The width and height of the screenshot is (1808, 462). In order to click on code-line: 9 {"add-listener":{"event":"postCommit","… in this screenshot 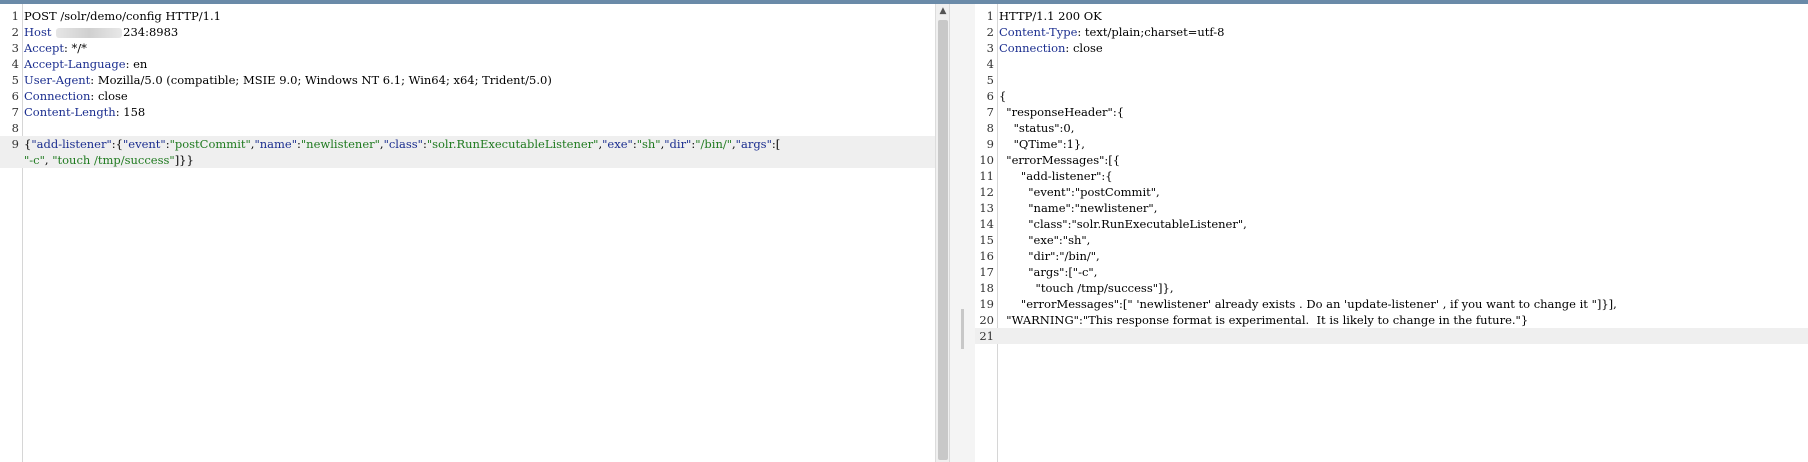, I will do `click(467, 144)`.